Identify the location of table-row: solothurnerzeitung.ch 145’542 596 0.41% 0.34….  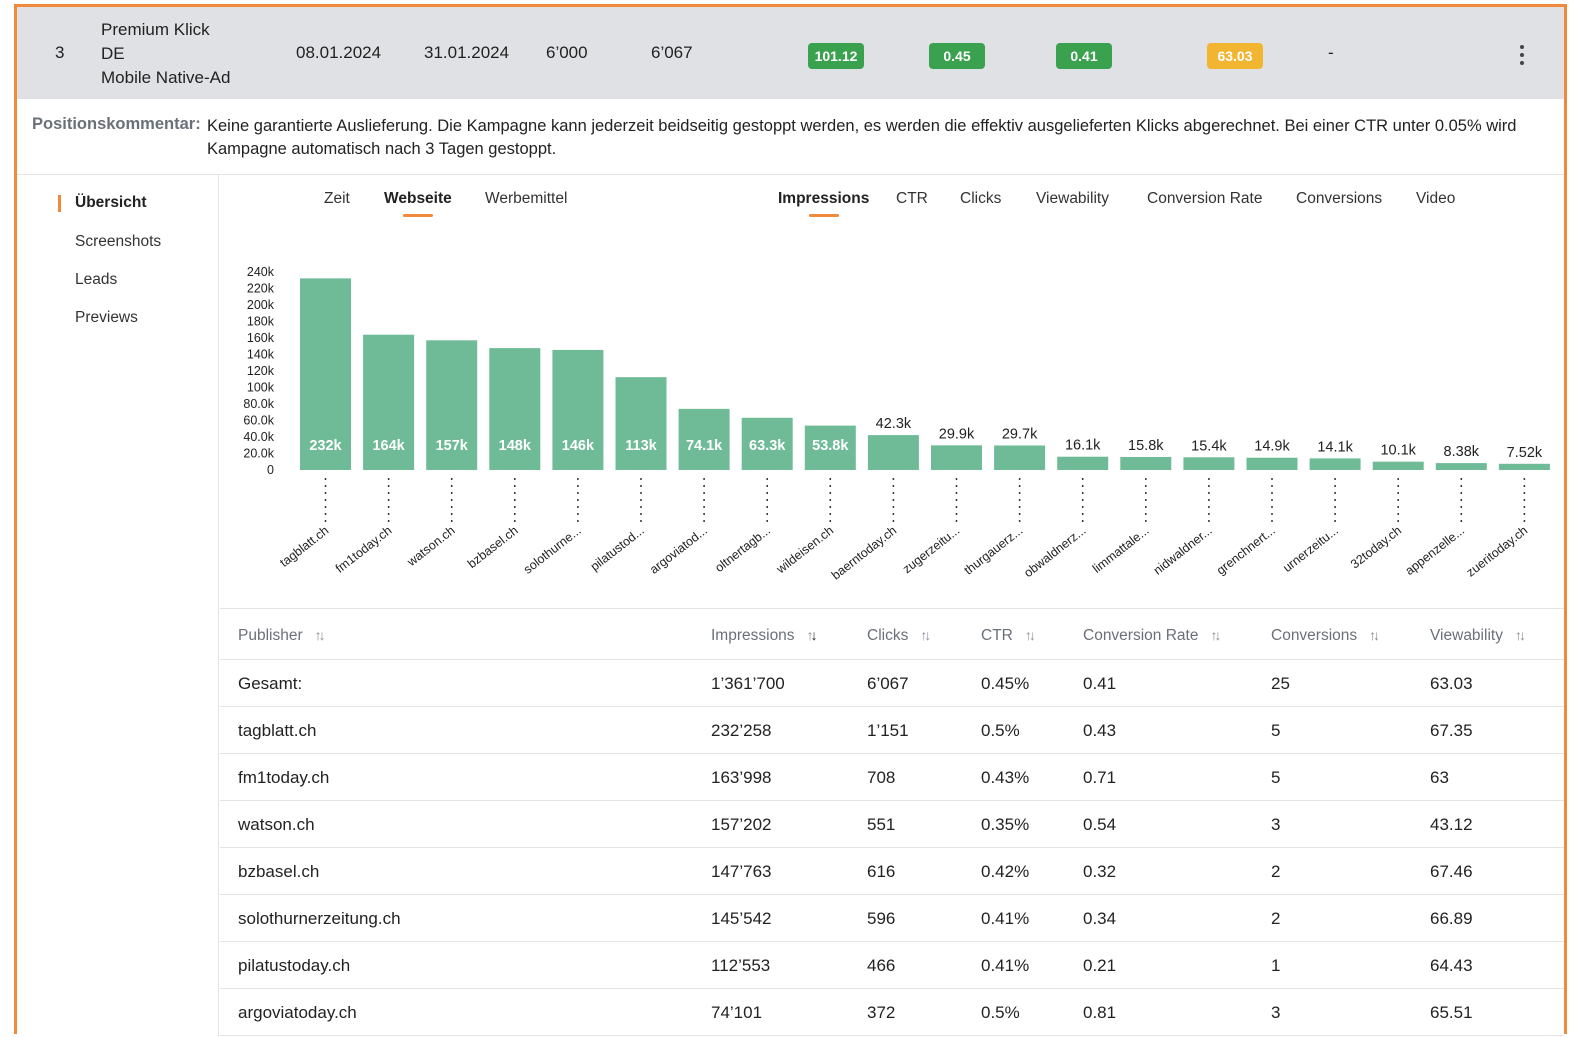
(892, 918).